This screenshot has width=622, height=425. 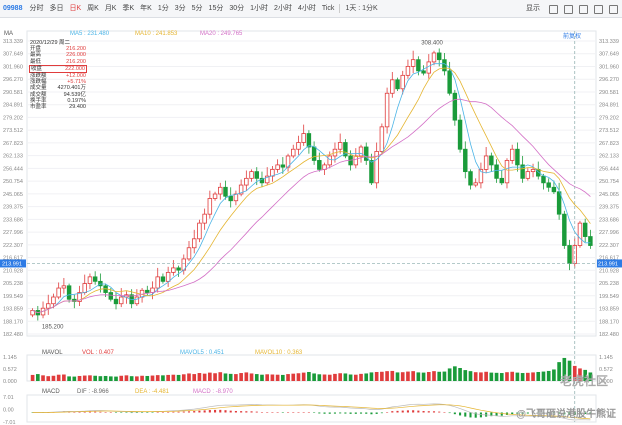 What do you see at coordinates (197, 9) in the screenshot?
I see `tab-9: 5分` at bounding box center [197, 9].